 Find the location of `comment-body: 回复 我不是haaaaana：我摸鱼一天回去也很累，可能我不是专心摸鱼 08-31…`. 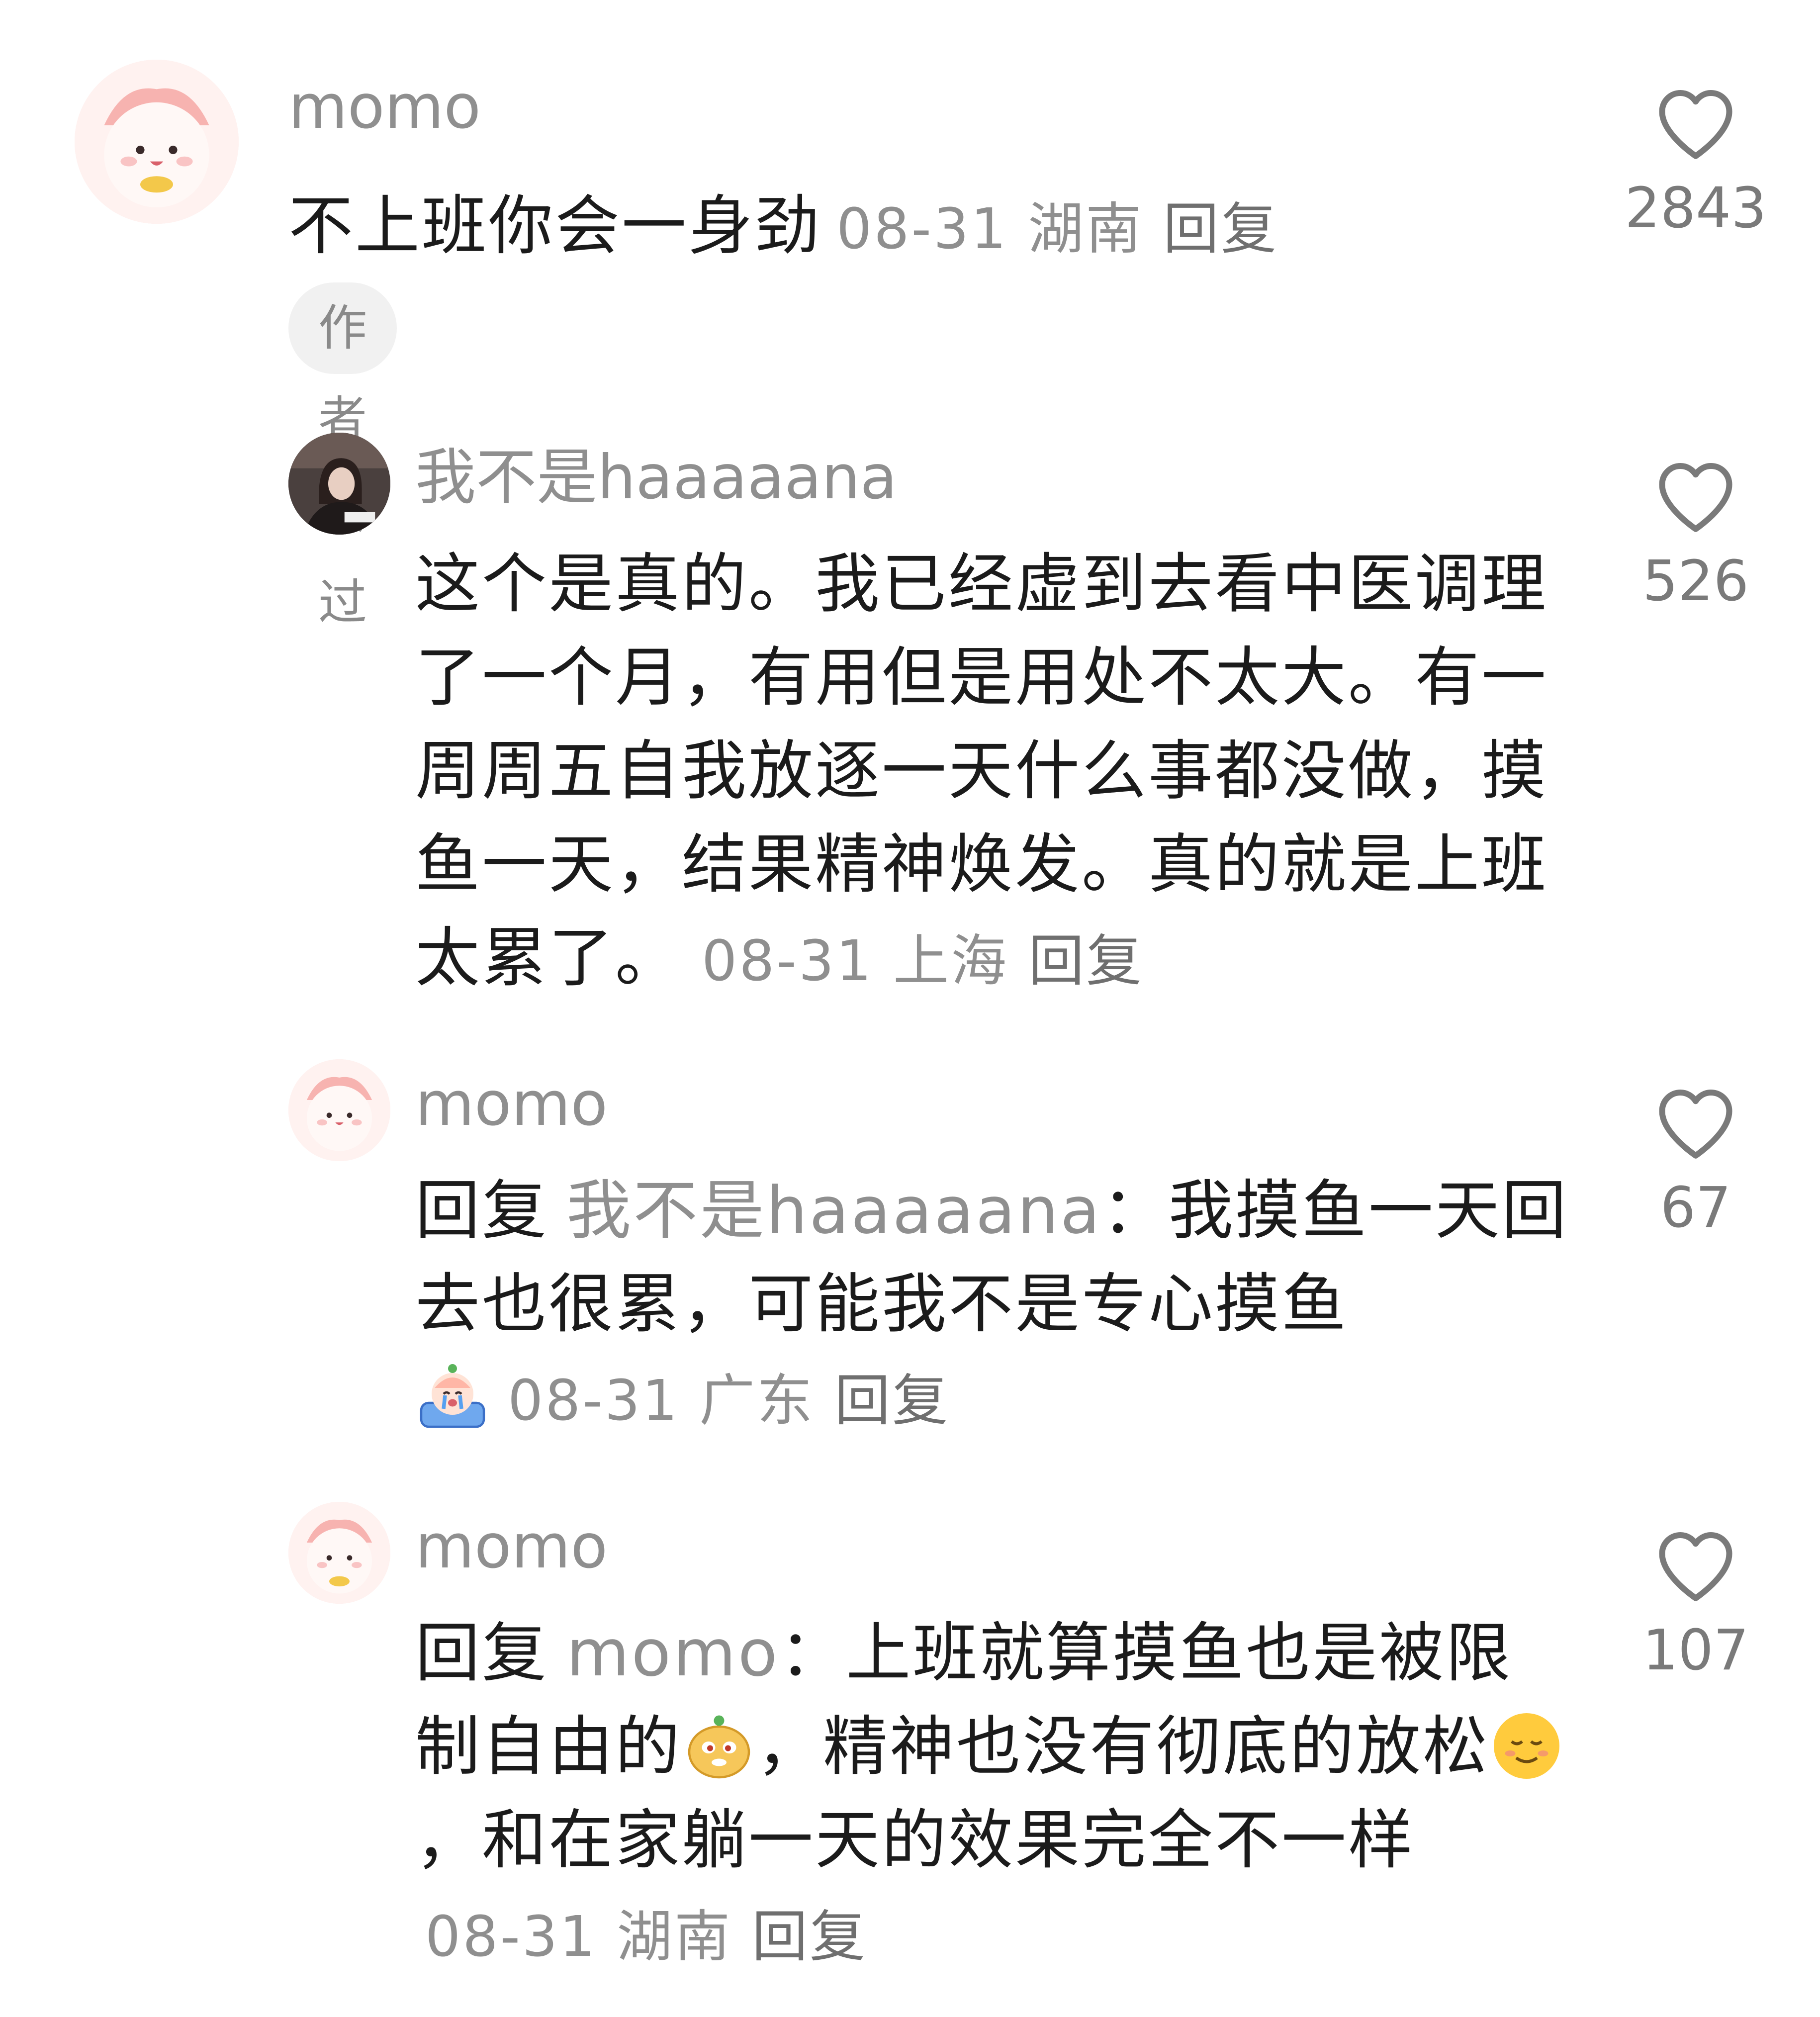

comment-body: 回复 我不是haaaaana：我摸鱼一天回去也很累，可能我不是专心摸鱼 08-31… is located at coordinates (994, 1306).